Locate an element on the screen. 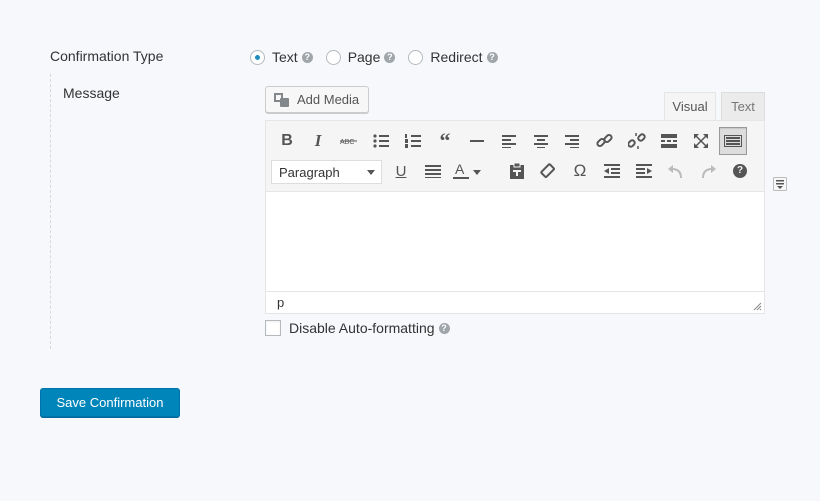  radio-page is located at coordinates (333, 57).